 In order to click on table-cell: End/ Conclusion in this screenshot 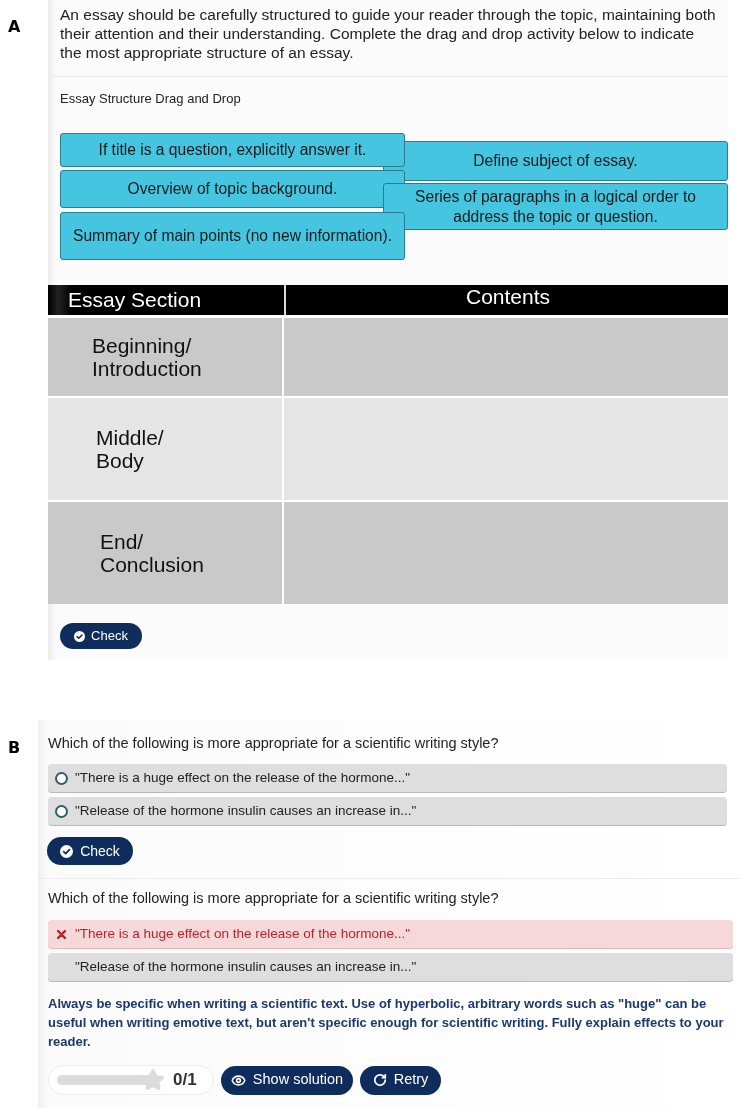, I will do `click(165, 553)`.